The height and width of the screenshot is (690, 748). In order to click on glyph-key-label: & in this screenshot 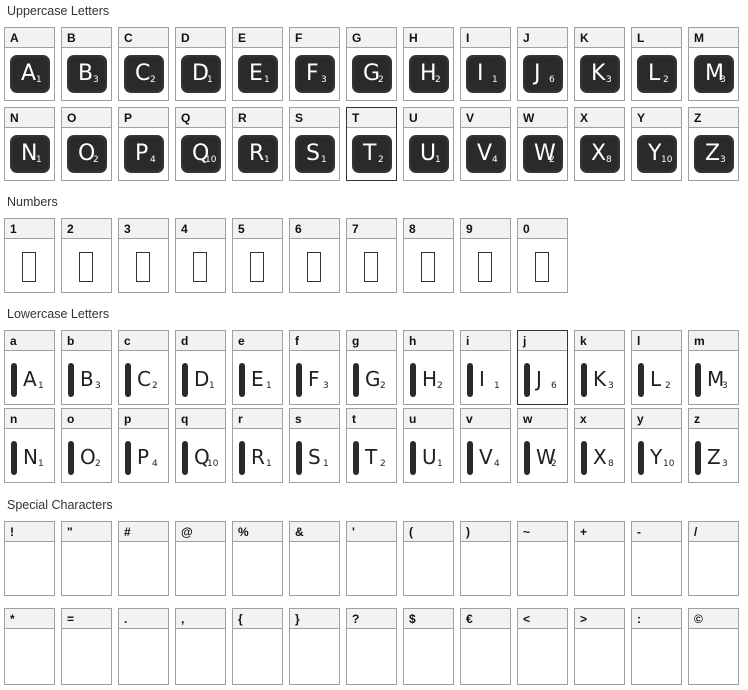, I will do `click(314, 532)`.